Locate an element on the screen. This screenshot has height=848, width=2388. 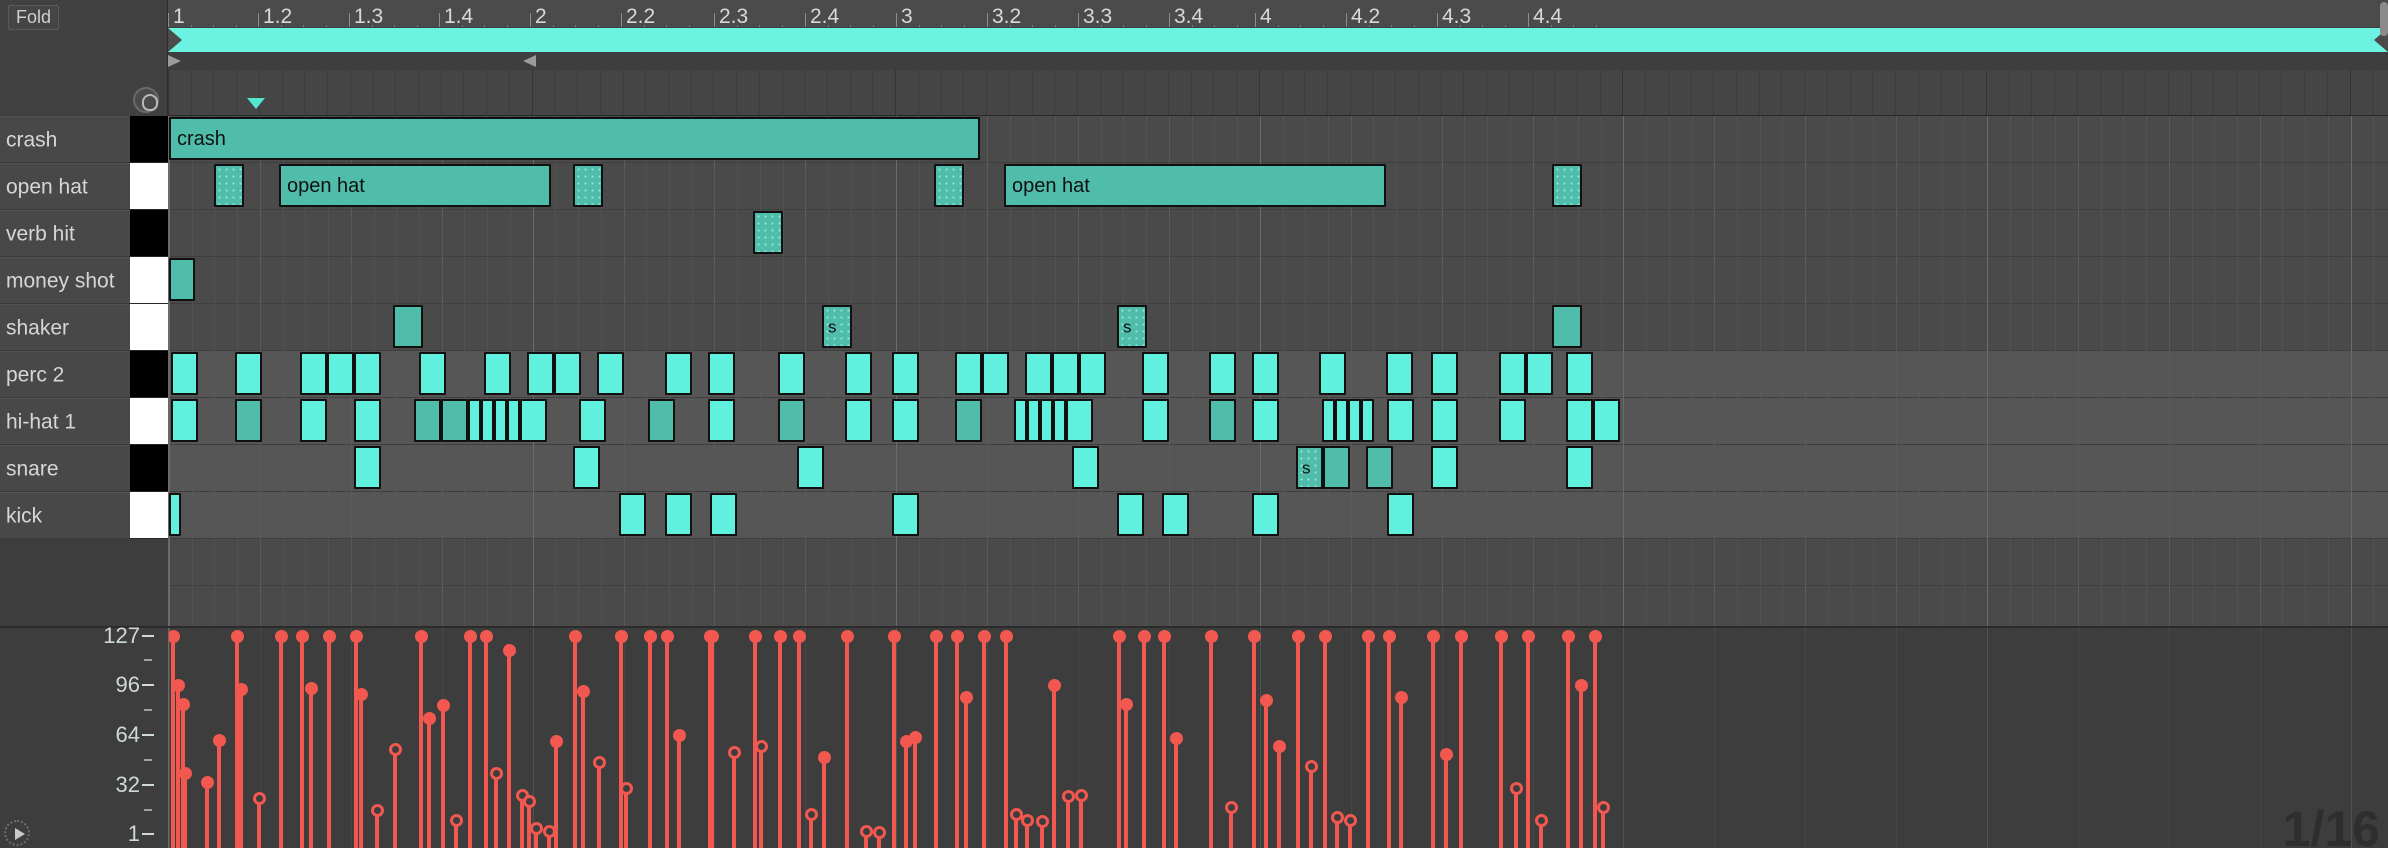
track-name-perc-2: perc 2 is located at coordinates (65, 374).